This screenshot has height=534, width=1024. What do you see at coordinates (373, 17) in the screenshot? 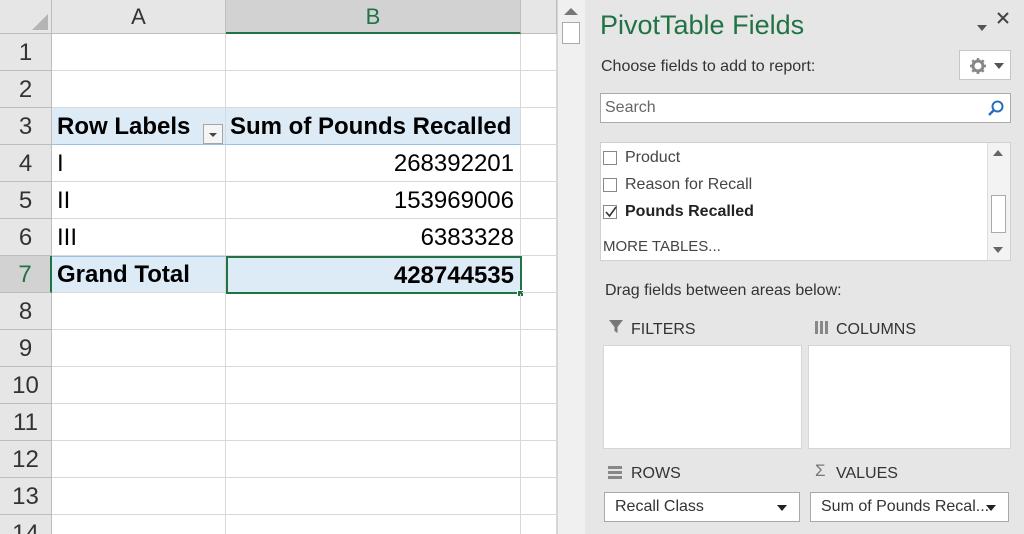
I see `column-header-b: B` at bounding box center [373, 17].